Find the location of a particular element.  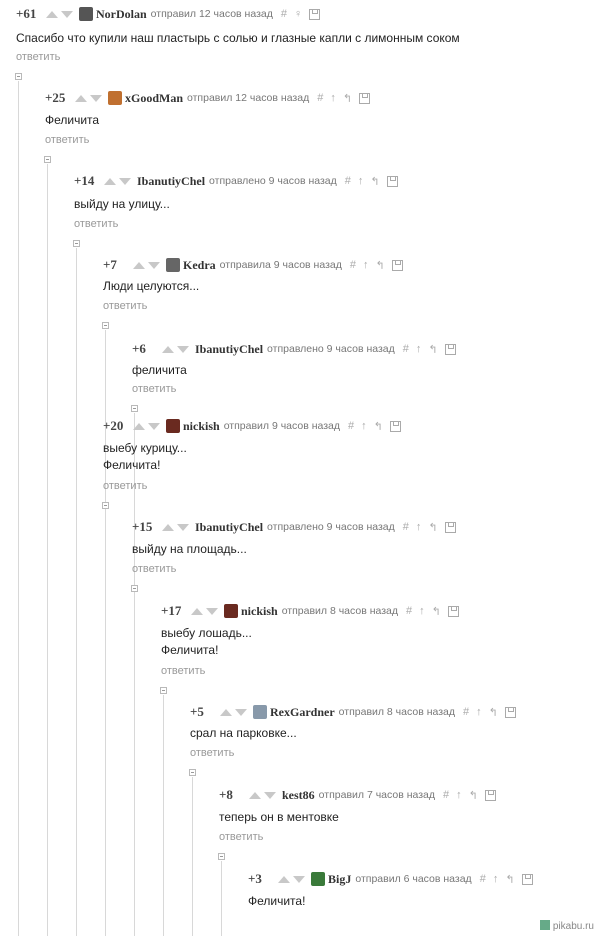

user-info-icon: ♀ is located at coordinates (298, 14).